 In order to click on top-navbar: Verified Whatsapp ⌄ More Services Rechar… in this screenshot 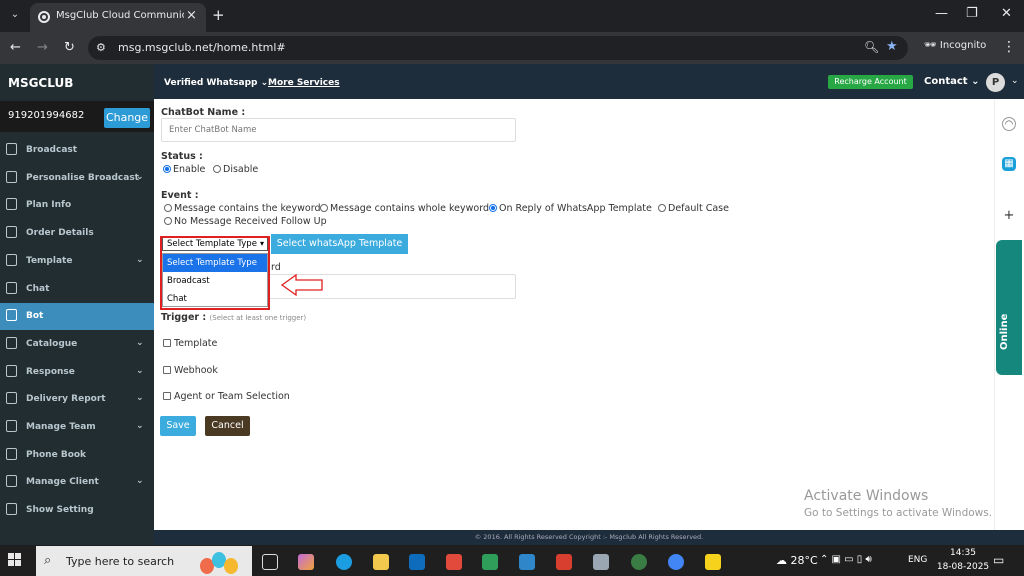, I will do `click(589, 81)`.